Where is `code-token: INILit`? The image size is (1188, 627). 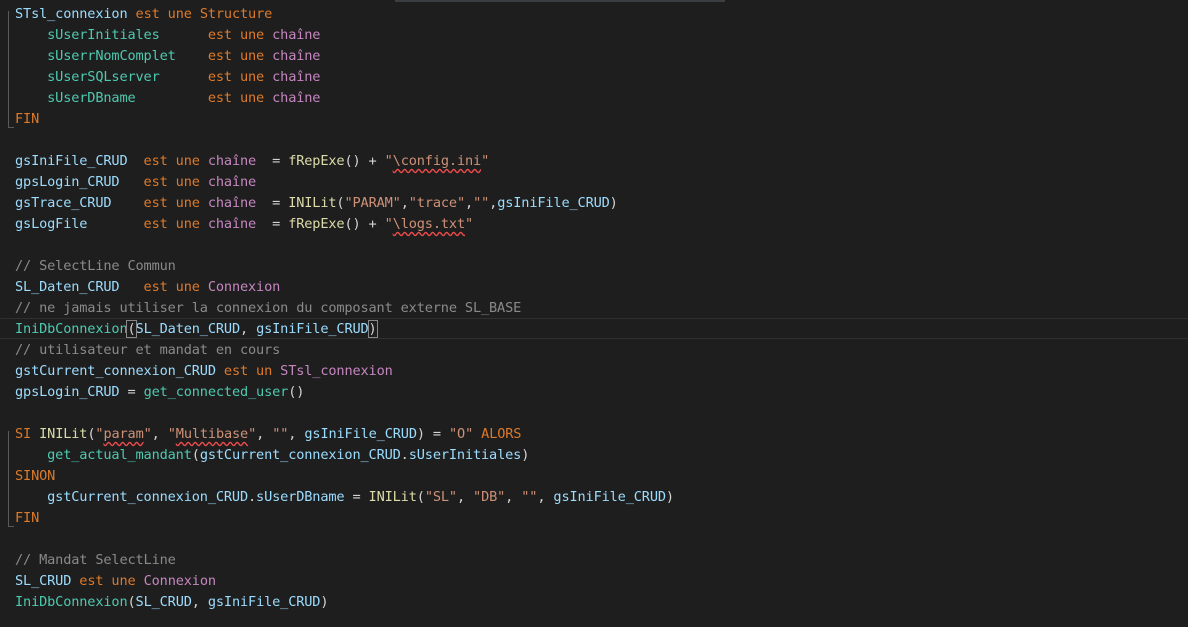 code-token: INILit is located at coordinates (63, 434).